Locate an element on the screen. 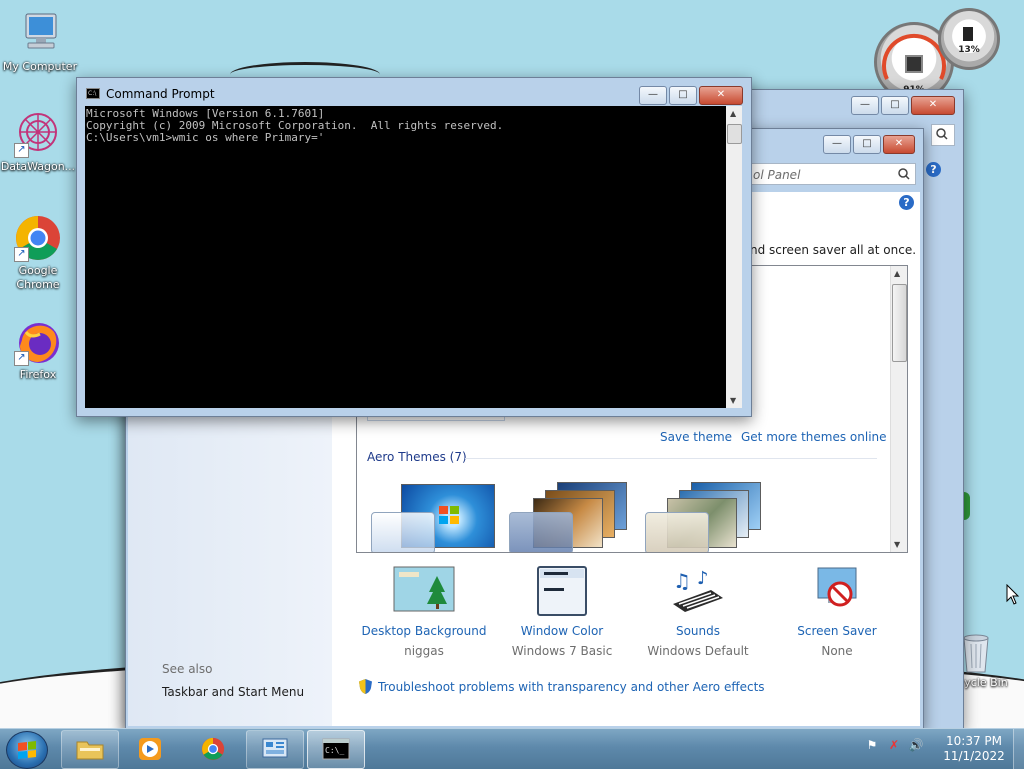 The image size is (1024, 769). aero-themes-header: Aero Themes (7) is located at coordinates (417, 457).